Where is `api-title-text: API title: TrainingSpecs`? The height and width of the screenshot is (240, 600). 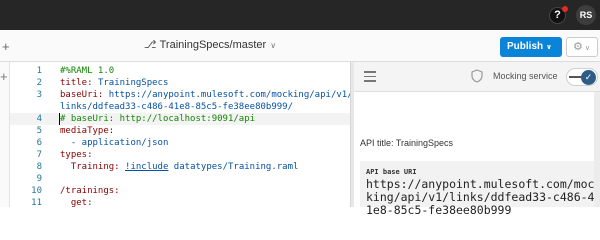 api-title-text: API title: TrainingSpecs is located at coordinates (407, 143).